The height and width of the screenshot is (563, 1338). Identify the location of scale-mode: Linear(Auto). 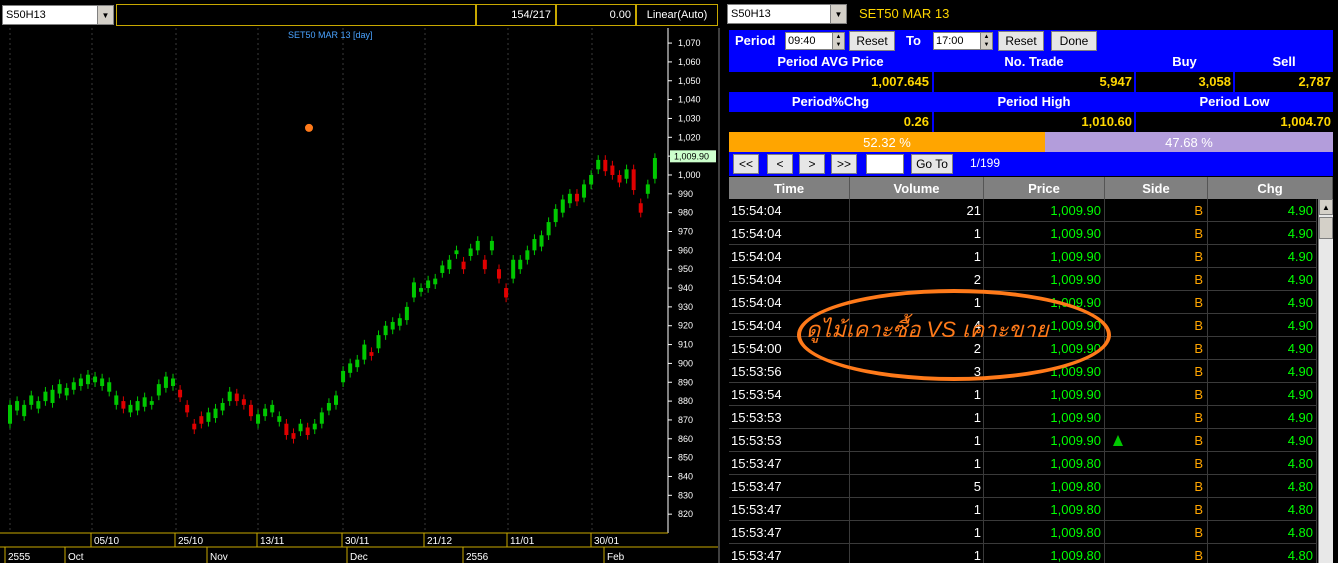
(677, 15).